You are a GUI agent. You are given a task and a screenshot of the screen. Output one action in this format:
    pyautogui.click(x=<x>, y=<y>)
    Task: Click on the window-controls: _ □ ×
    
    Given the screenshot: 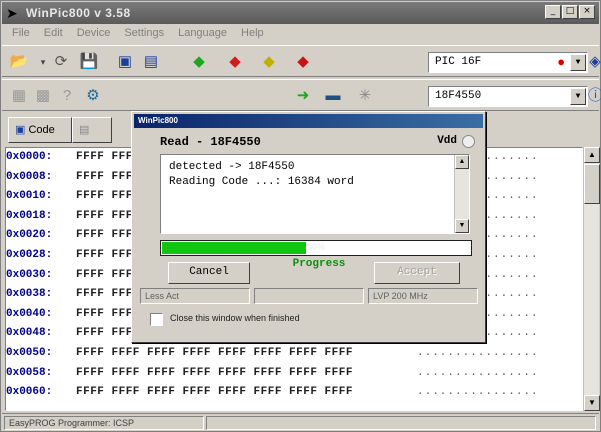 What is the action you would take?
    pyautogui.click(x=570, y=12)
    